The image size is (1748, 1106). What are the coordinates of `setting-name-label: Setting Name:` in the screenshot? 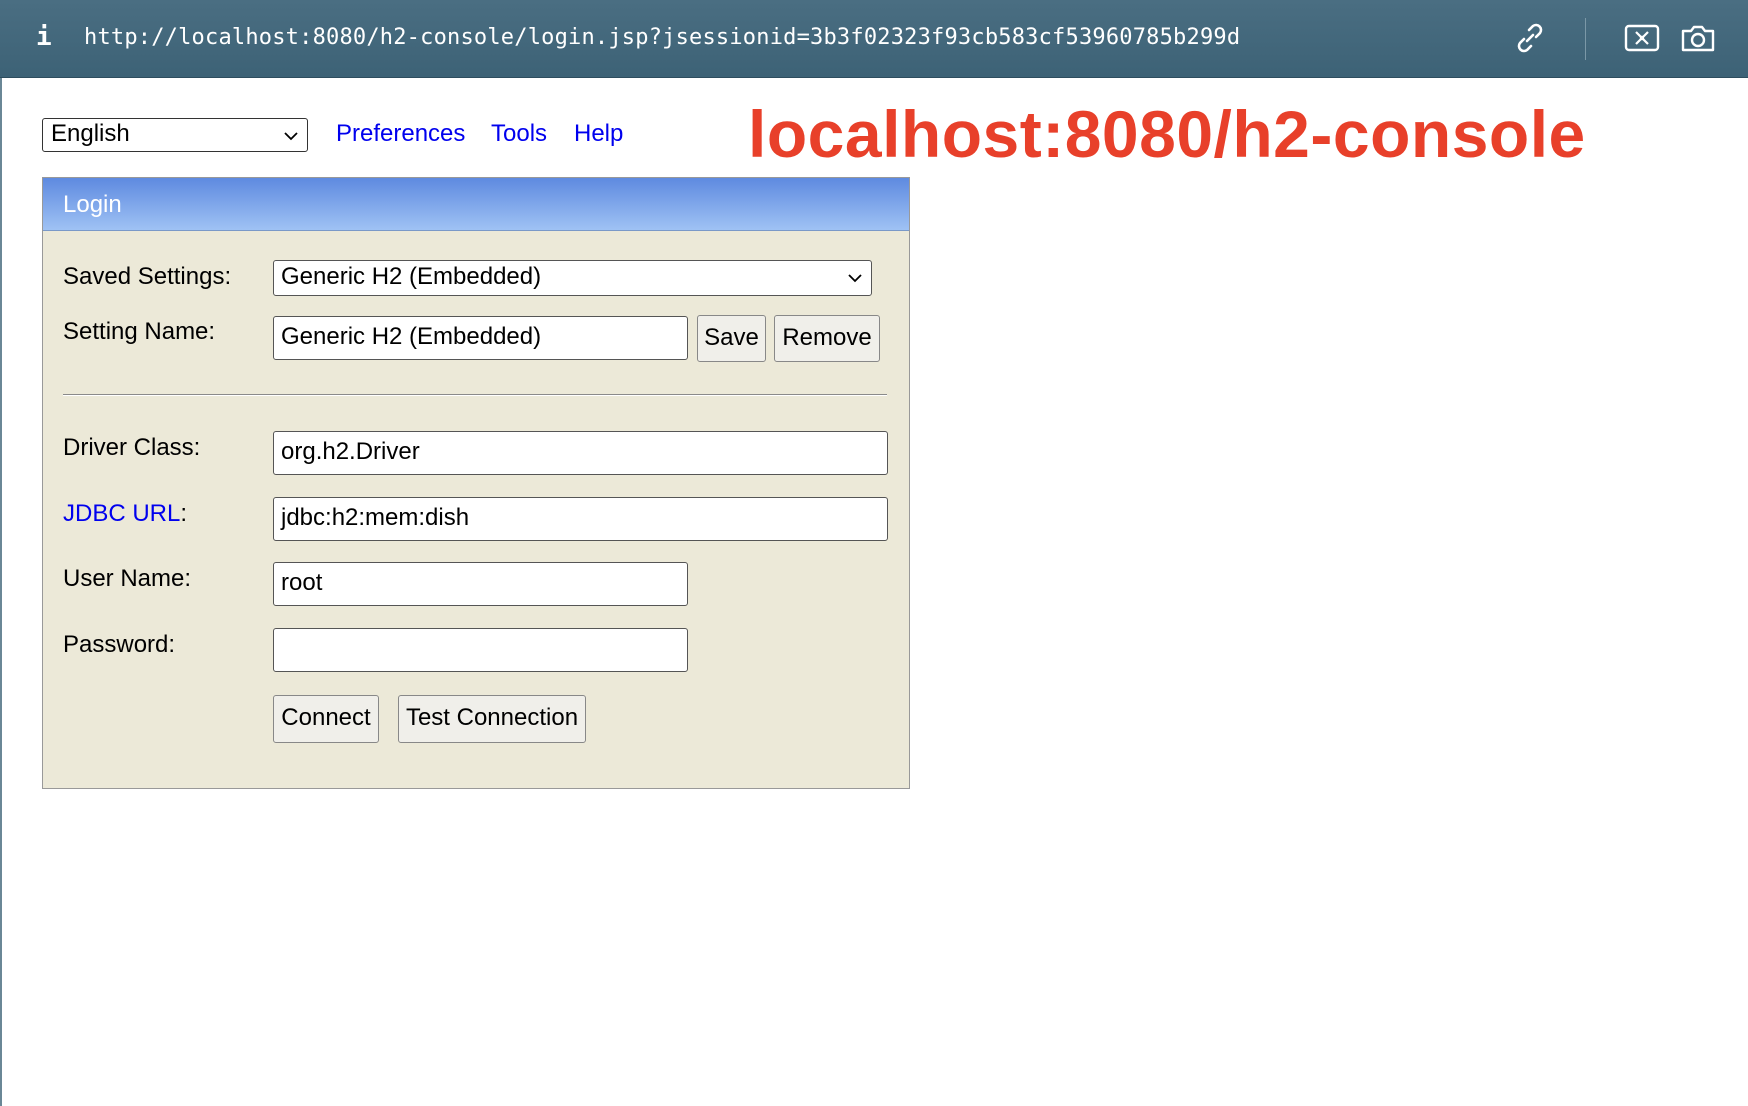 It's located at (139, 331).